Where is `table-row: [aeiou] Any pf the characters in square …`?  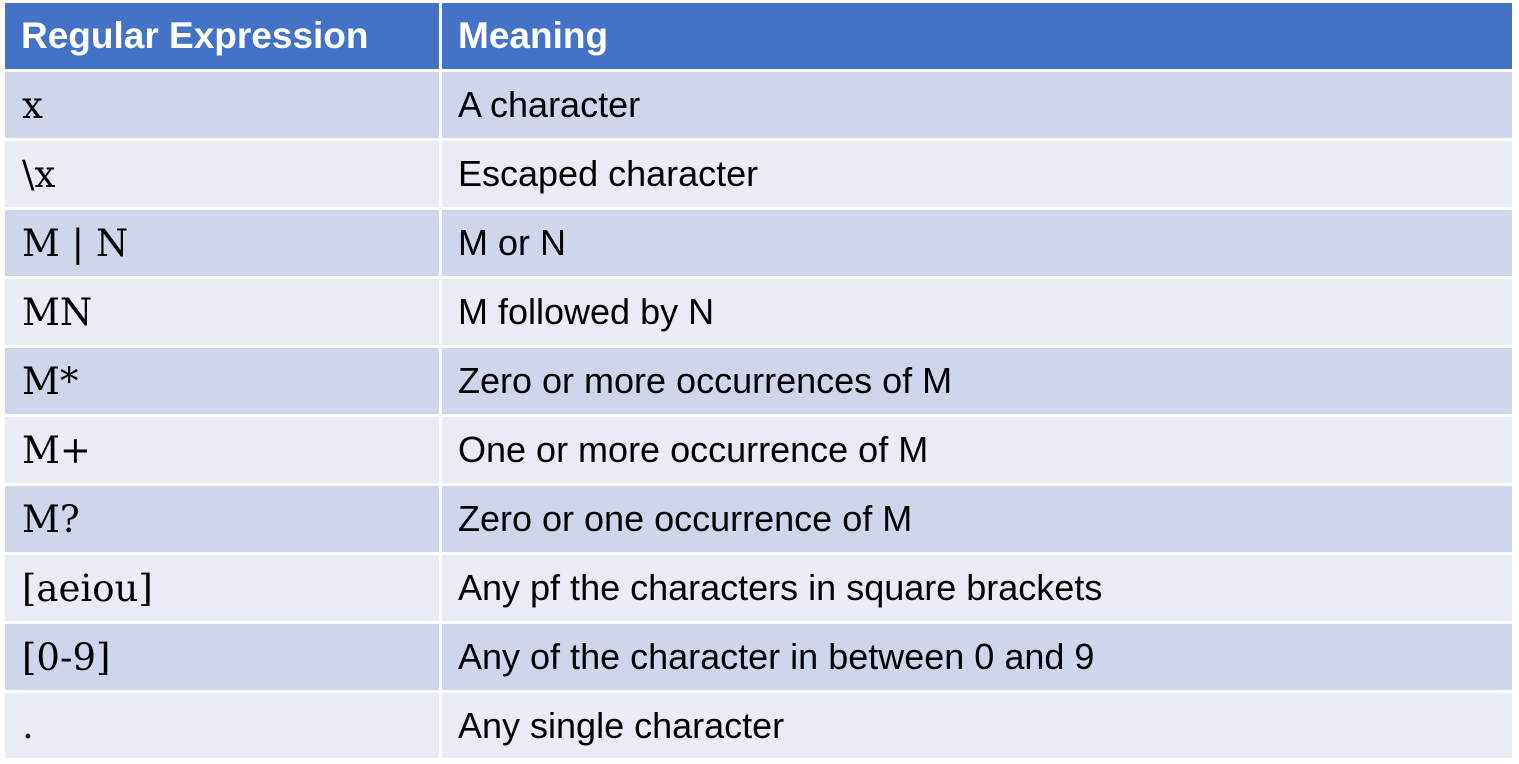 table-row: [aeiou] Any pf the characters in square … is located at coordinates (758, 589).